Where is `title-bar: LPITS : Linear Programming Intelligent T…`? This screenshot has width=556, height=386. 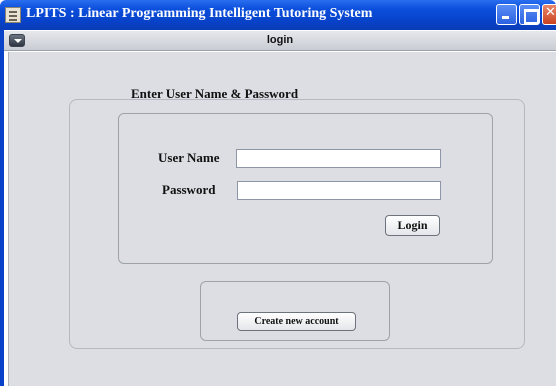
title-bar: LPITS : Linear Programming Intelligent T… is located at coordinates (278, 15).